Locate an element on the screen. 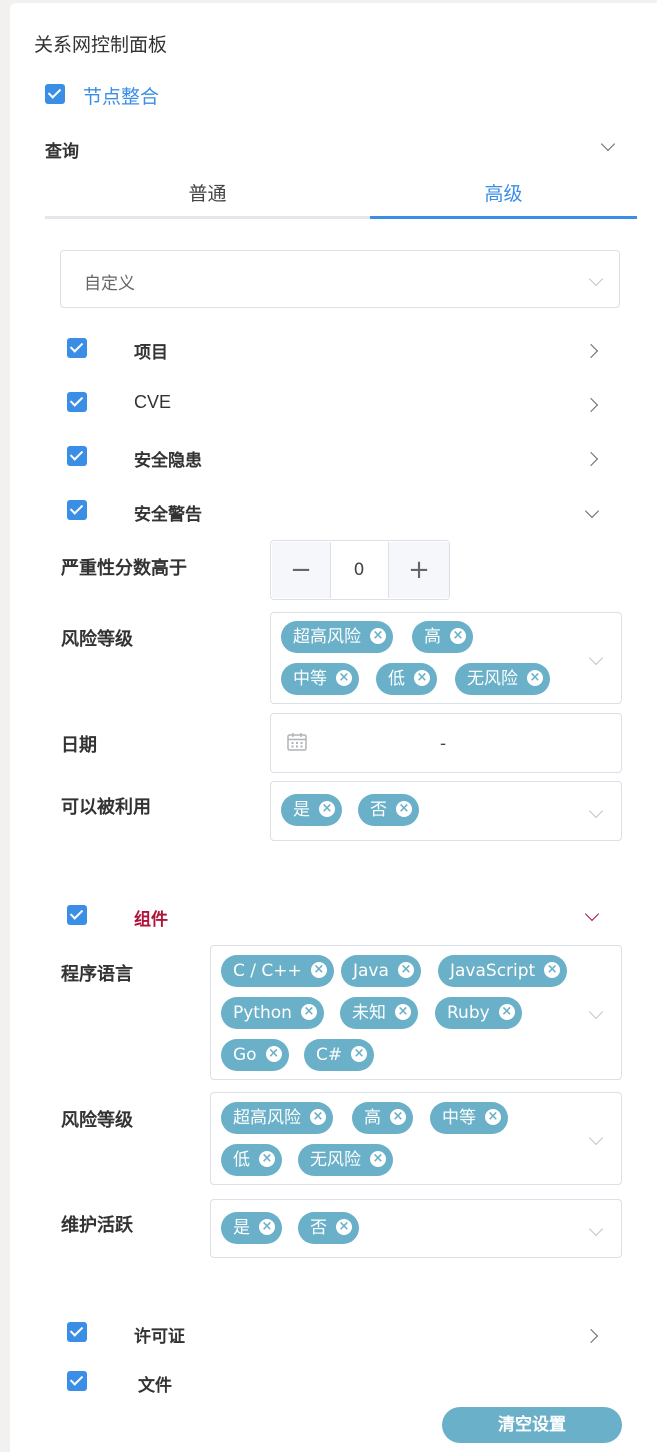 The height and width of the screenshot is (1452, 657). hazard-label: 安全隐患 is located at coordinates (168, 458).